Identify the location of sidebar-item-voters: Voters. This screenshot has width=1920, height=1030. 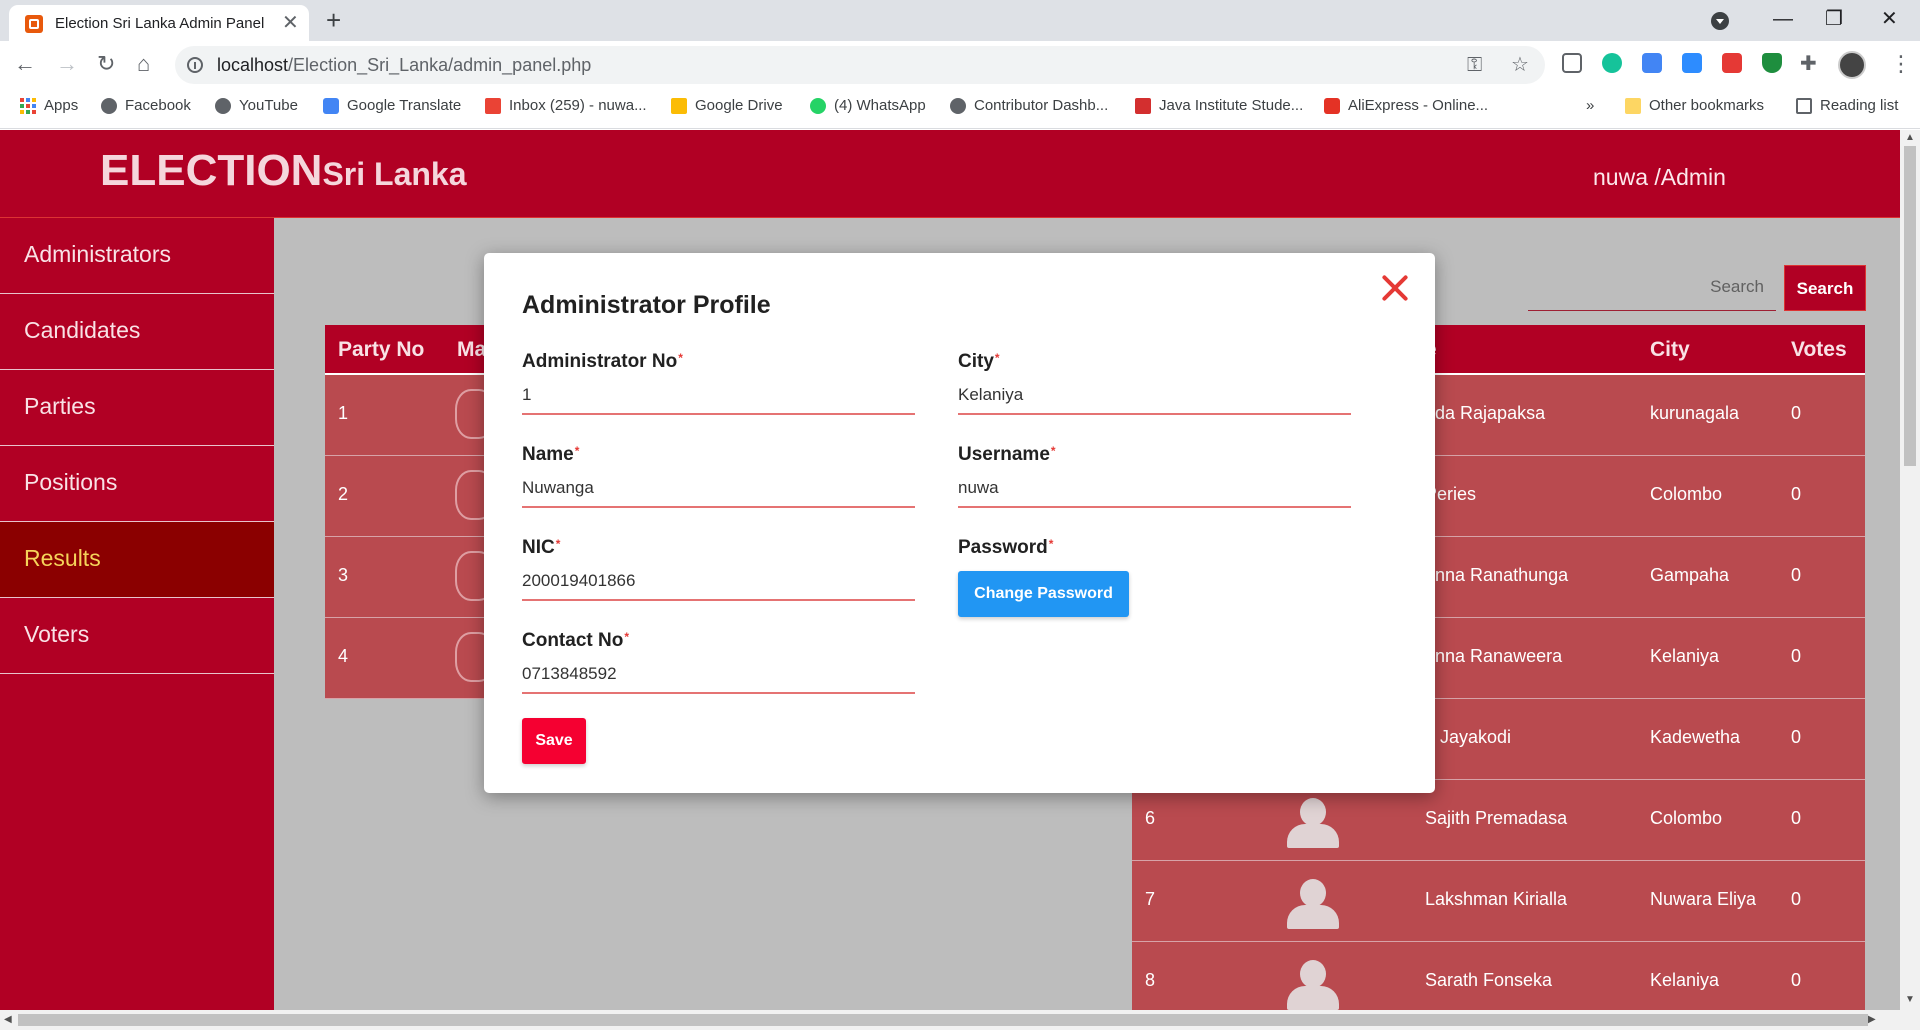
(137, 636).